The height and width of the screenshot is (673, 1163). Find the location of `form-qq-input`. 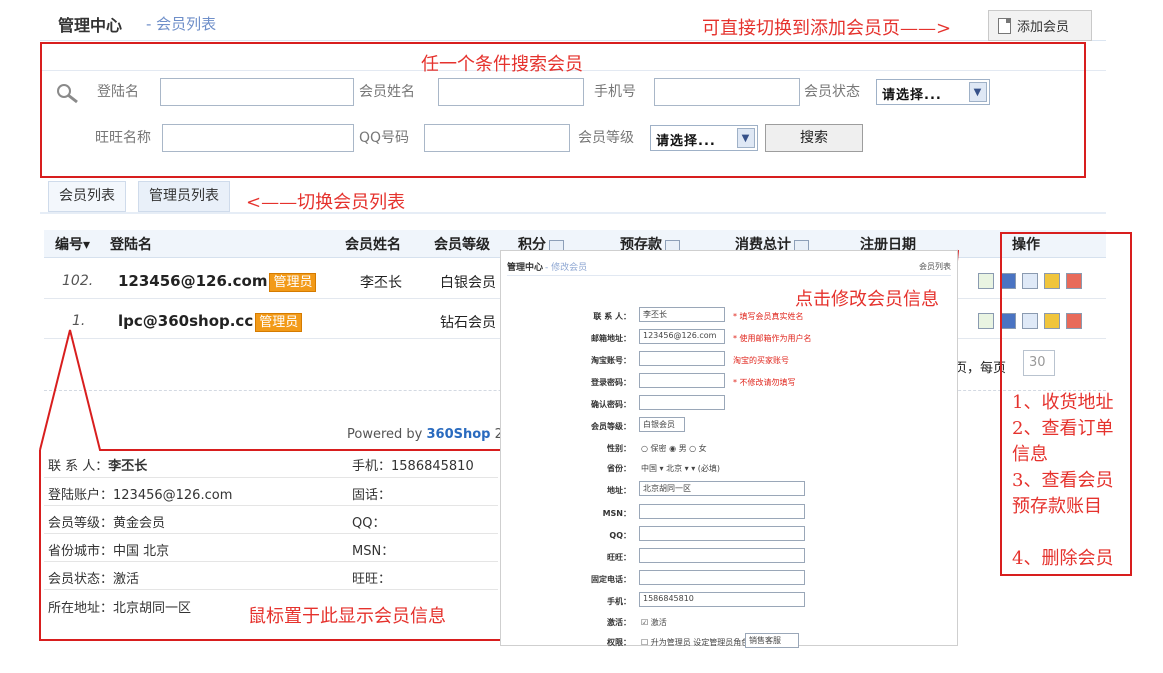

form-qq-input is located at coordinates (722, 533).